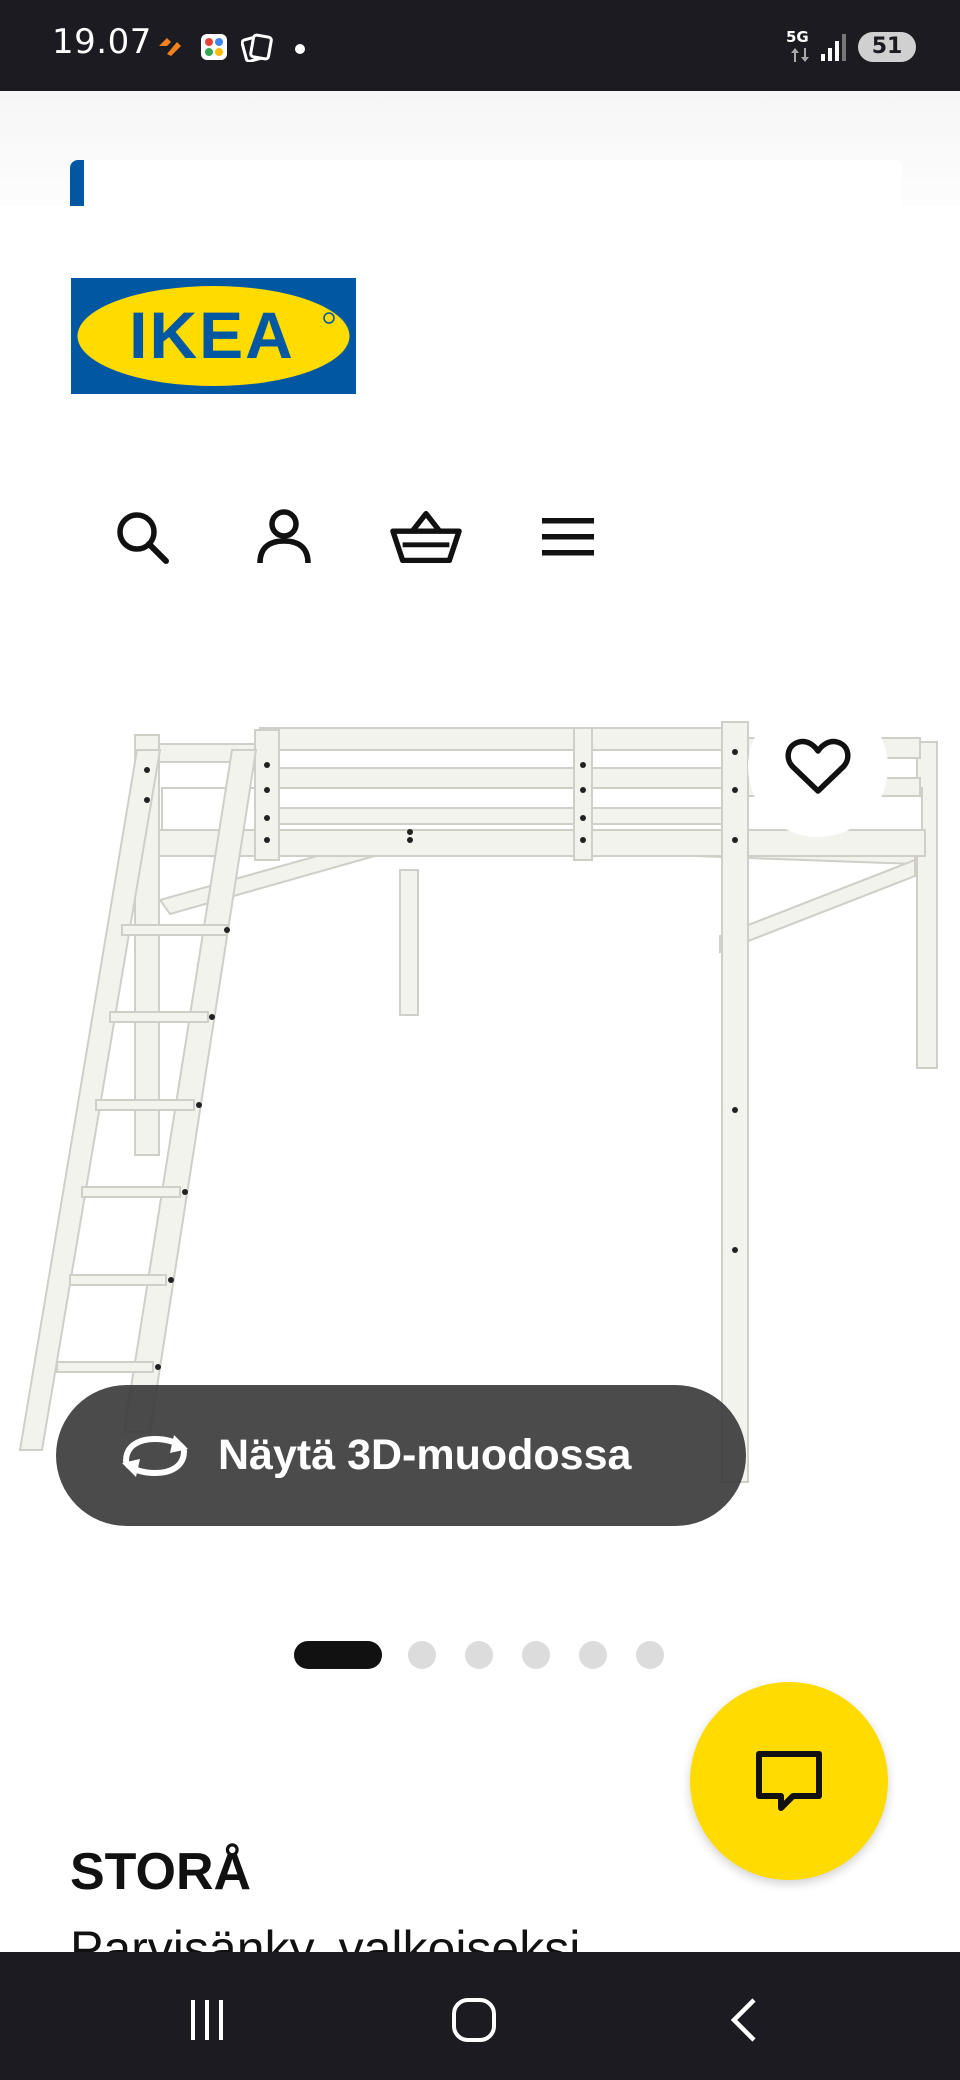 Image resolution: width=960 pixels, height=2080 pixels. I want to click on menu-icon, so click(568, 537).